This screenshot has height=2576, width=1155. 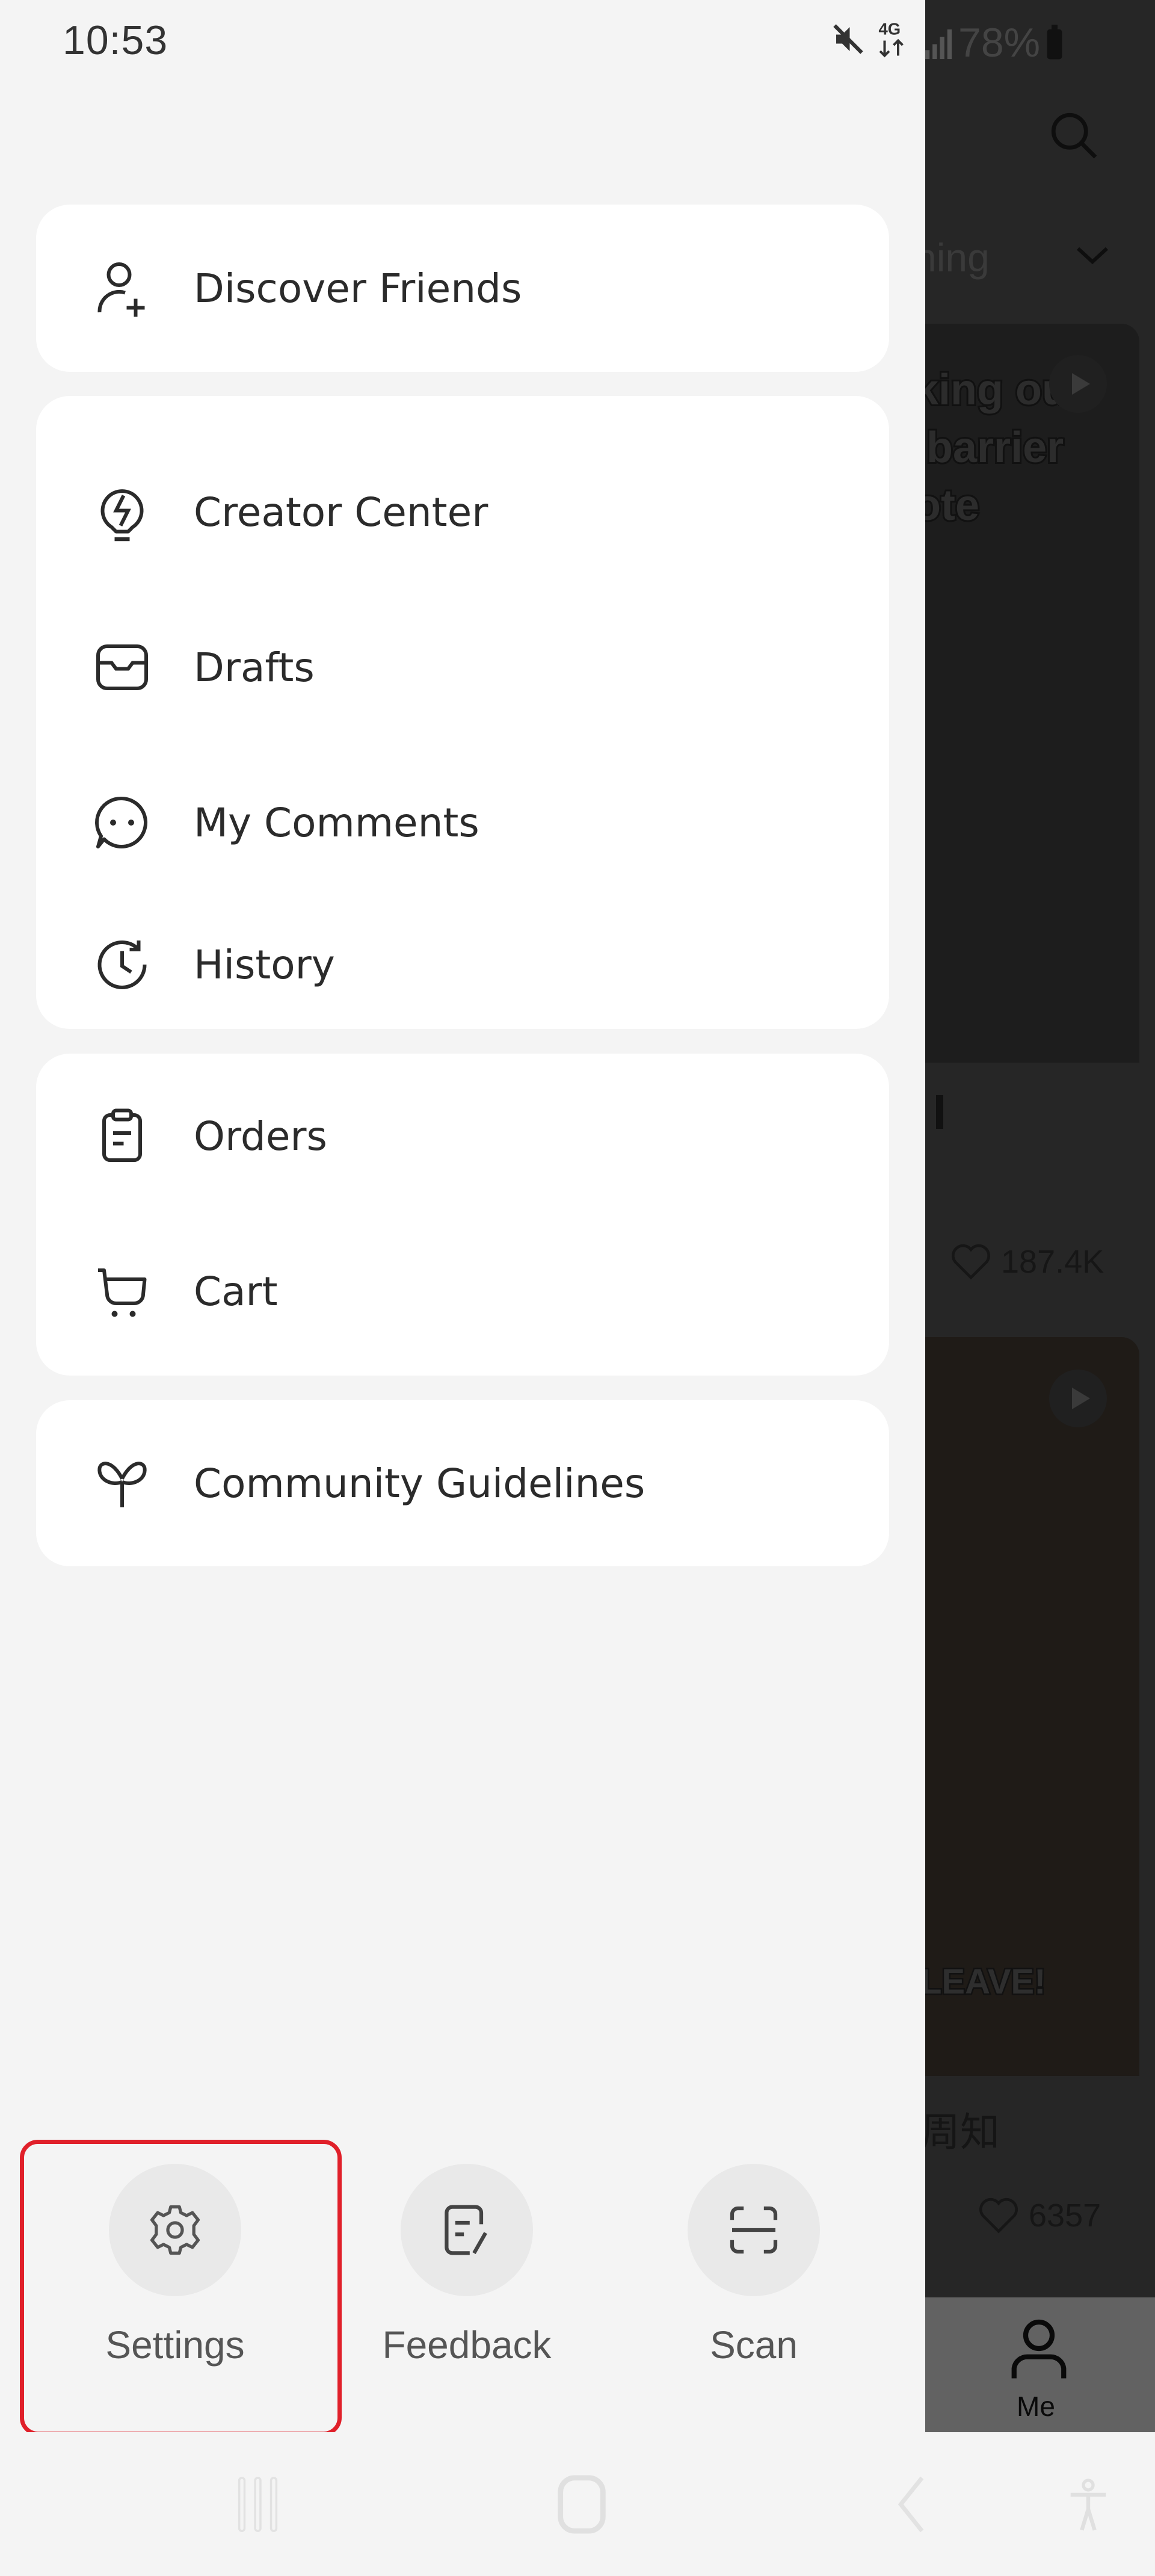 What do you see at coordinates (122, 822) in the screenshot?
I see `chat-bubble-icon` at bounding box center [122, 822].